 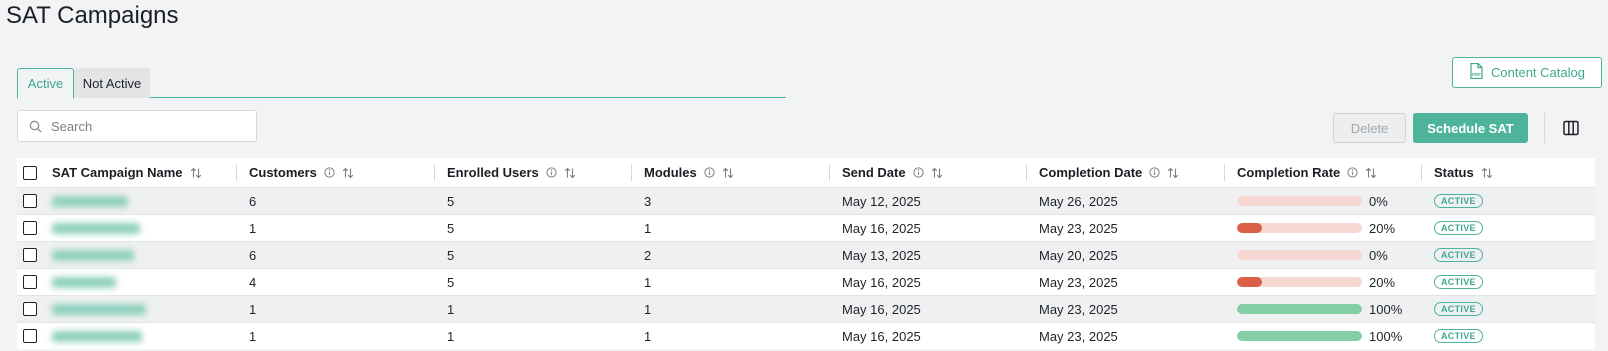 What do you see at coordinates (45, 83) in the screenshot?
I see `tab-active: Active` at bounding box center [45, 83].